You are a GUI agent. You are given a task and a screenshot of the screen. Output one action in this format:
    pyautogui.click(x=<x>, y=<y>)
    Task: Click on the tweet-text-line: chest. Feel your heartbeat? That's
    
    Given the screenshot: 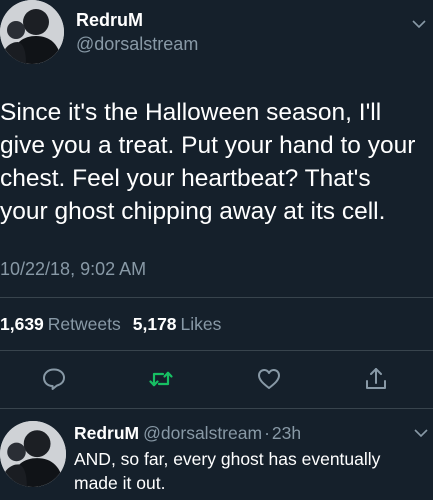 What is the action you would take?
    pyautogui.click(x=185, y=178)
    